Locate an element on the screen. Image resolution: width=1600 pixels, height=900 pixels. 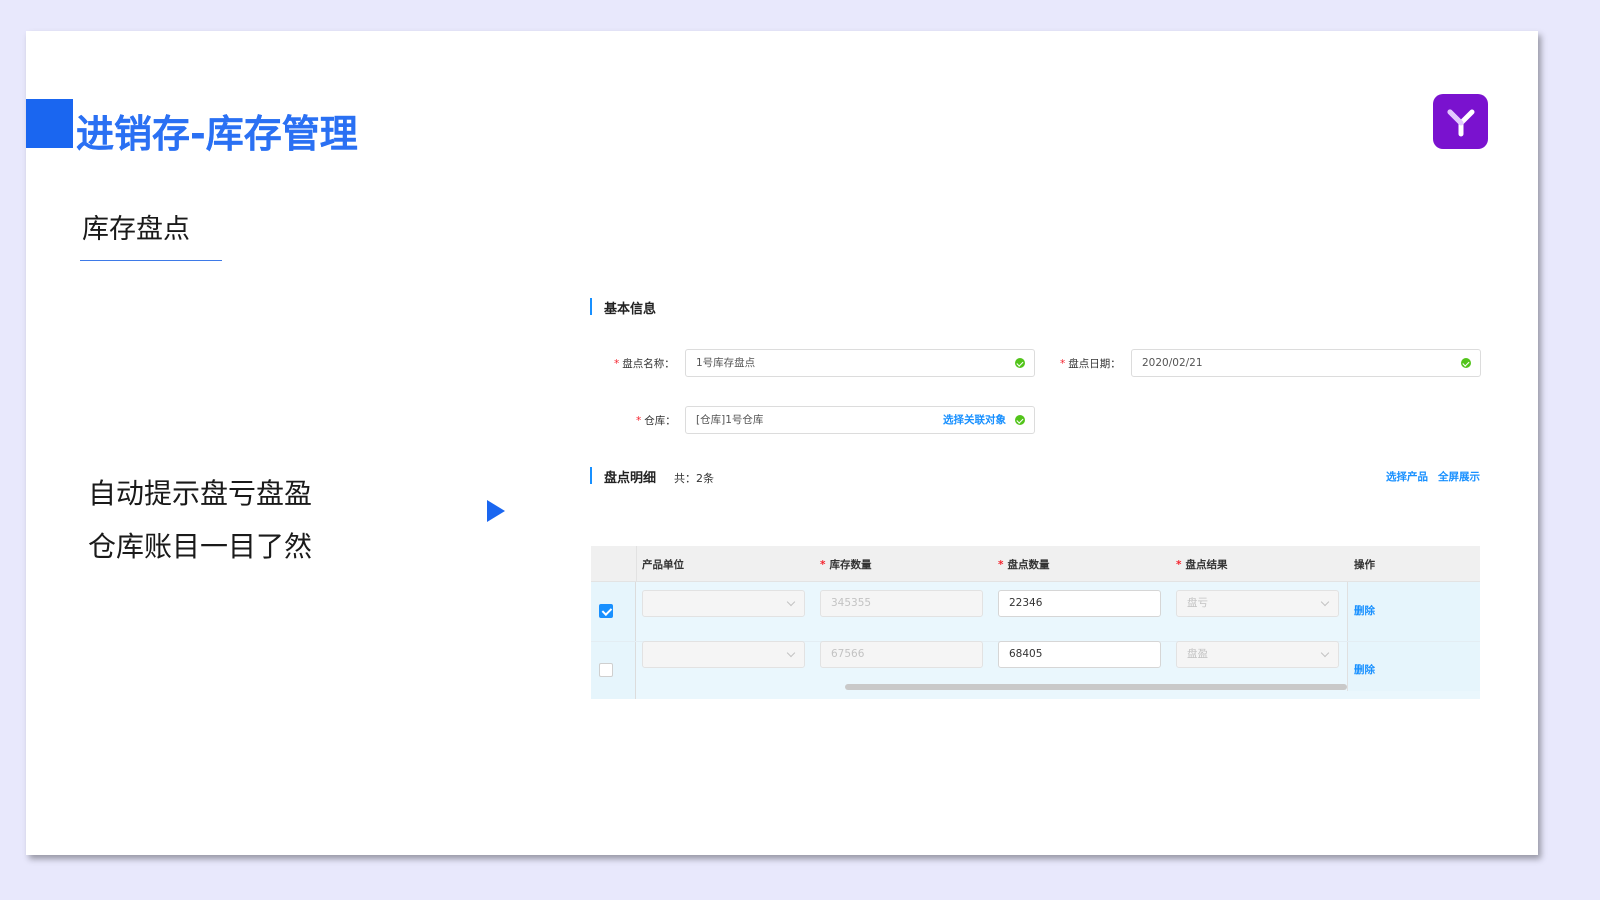
app-logo is located at coordinates (1460, 121).